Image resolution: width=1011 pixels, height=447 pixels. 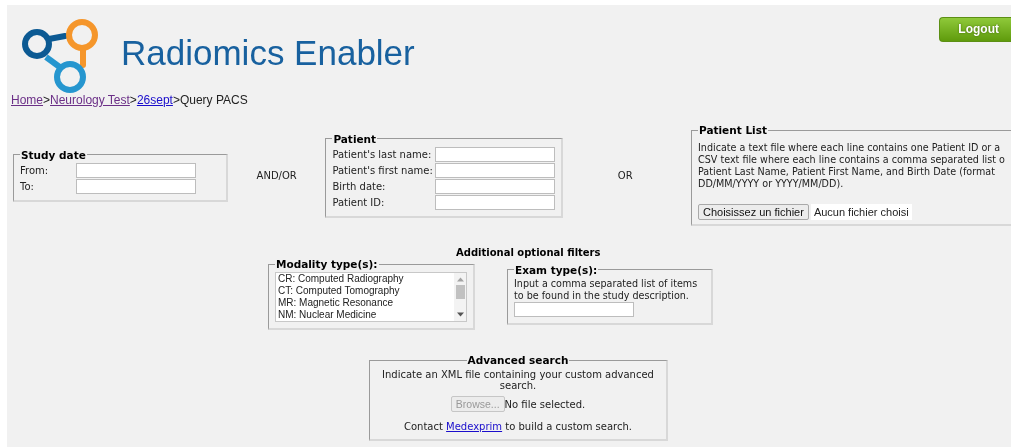 I want to click on breadcrumb-link: 26sept, so click(x=154, y=100).